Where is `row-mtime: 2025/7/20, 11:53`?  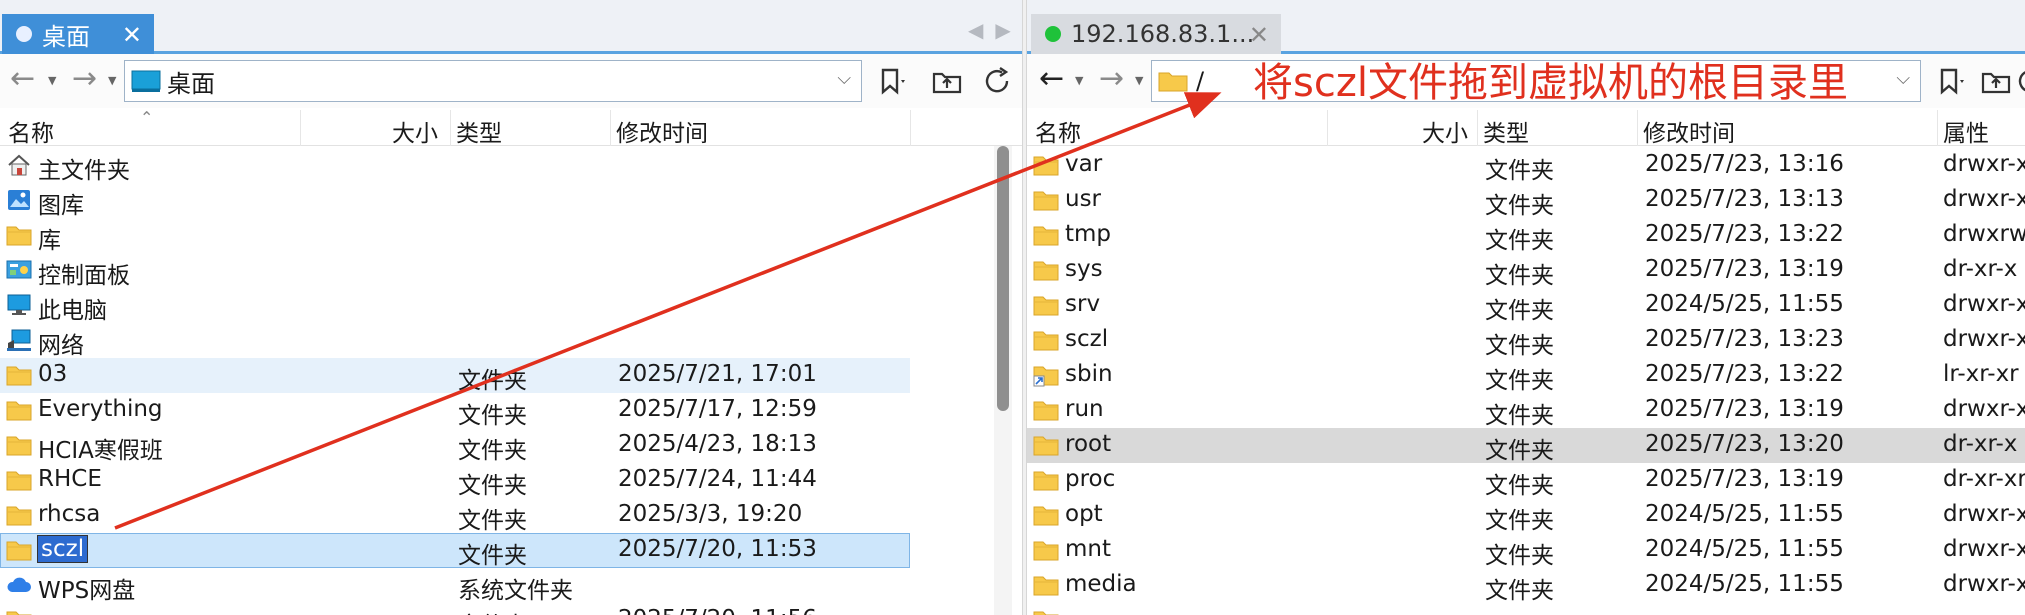
row-mtime: 2025/7/20, 11:53 is located at coordinates (717, 549).